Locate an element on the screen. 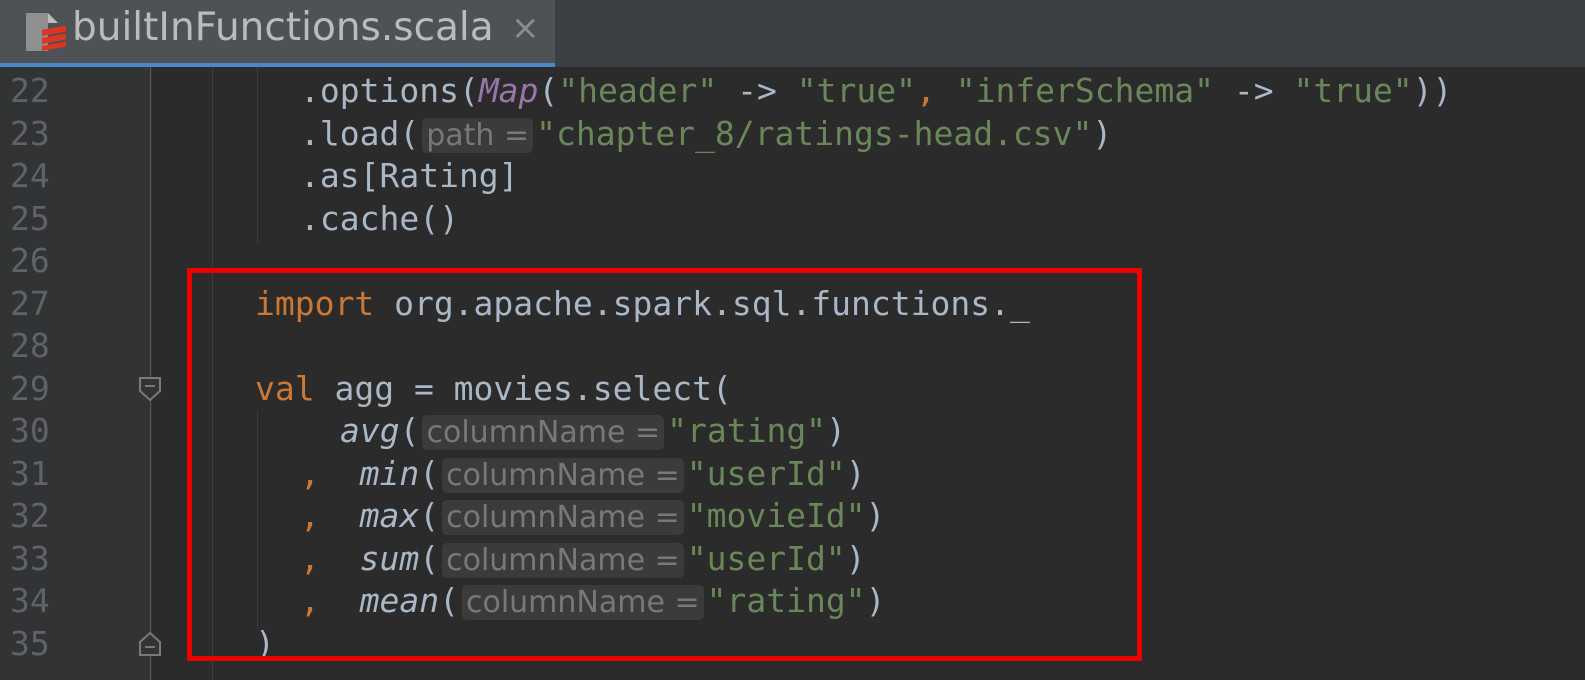 This screenshot has width=1585, height=680. line-number: 34 is located at coordinates (30, 600).